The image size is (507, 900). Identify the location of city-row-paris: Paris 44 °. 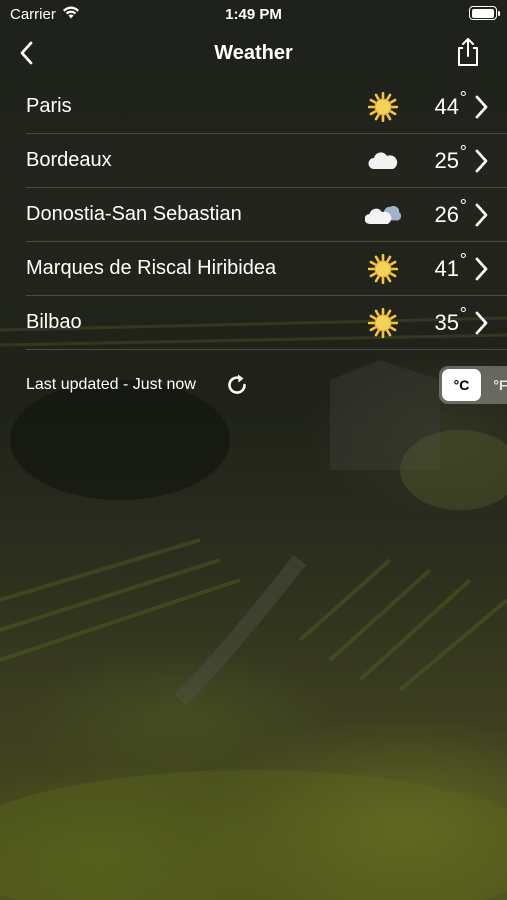
(266, 107).